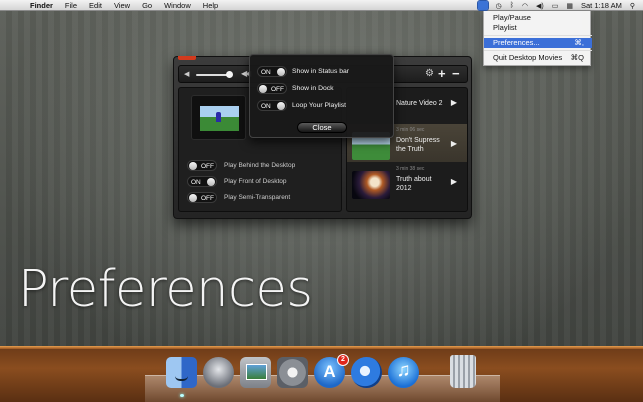 The image size is (643, 402). Describe the element at coordinates (147, 5) in the screenshot. I see `menu-go: Go` at that location.